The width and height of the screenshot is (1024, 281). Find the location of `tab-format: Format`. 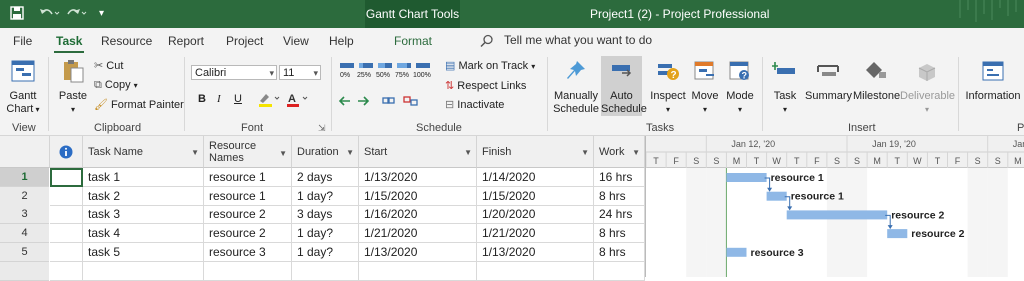

tab-format: Format is located at coordinates (413, 41).